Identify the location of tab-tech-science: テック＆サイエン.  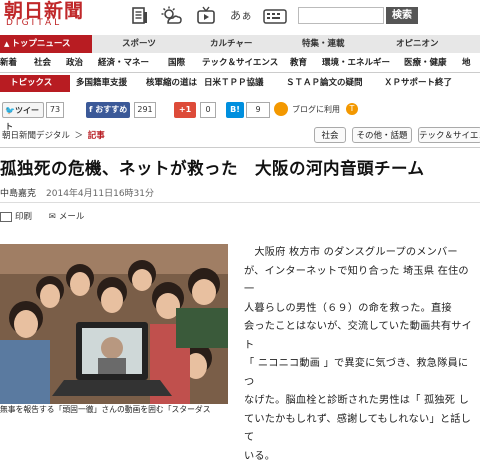
(449, 135).